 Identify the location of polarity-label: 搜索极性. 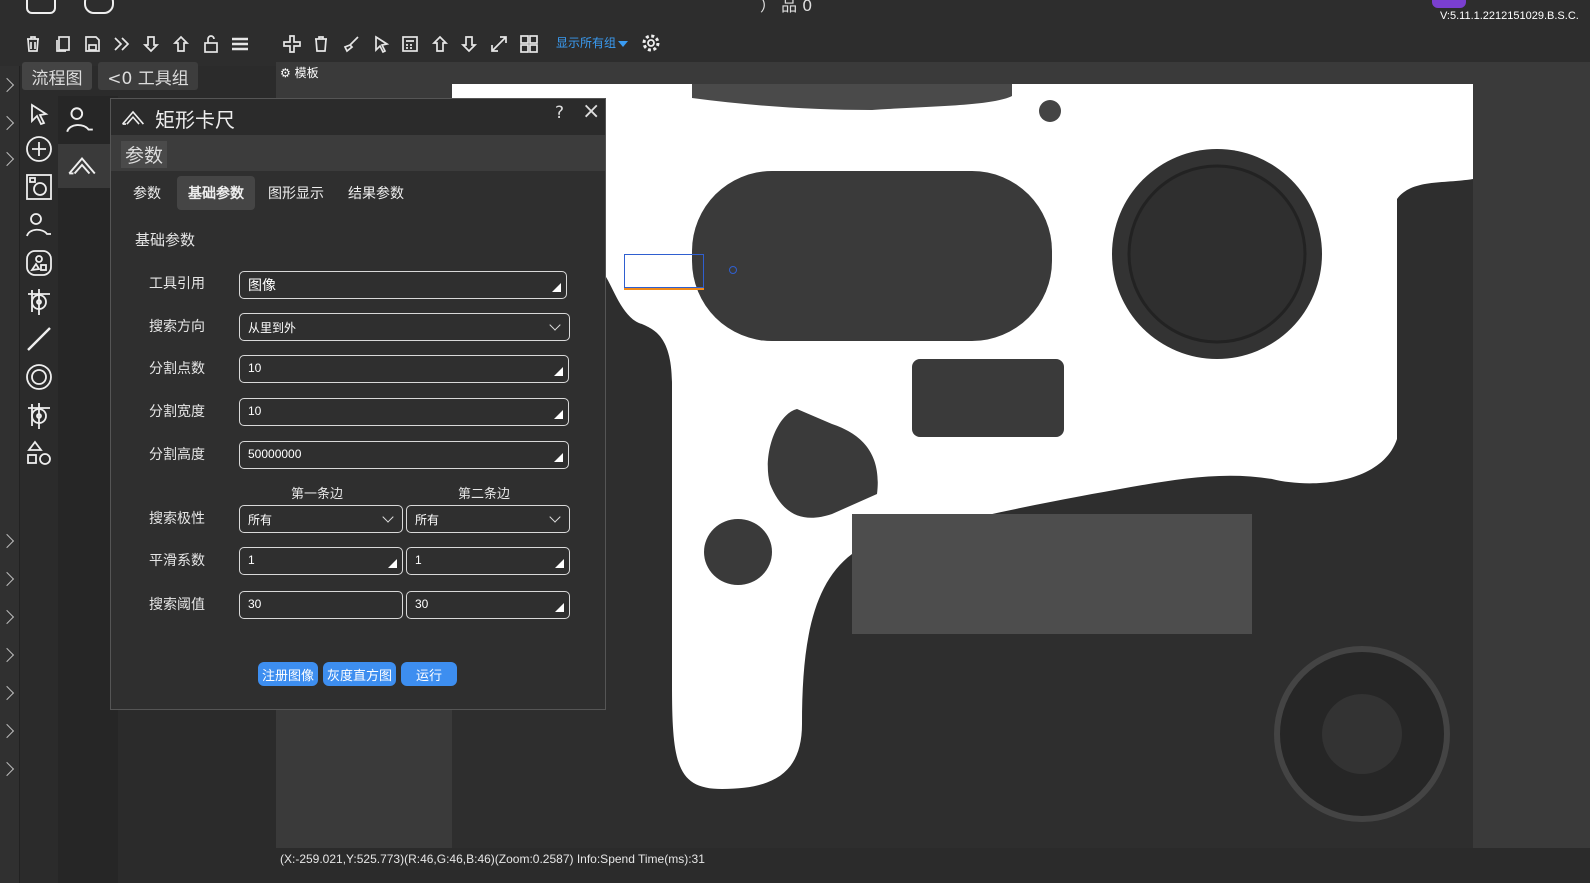
(177, 519).